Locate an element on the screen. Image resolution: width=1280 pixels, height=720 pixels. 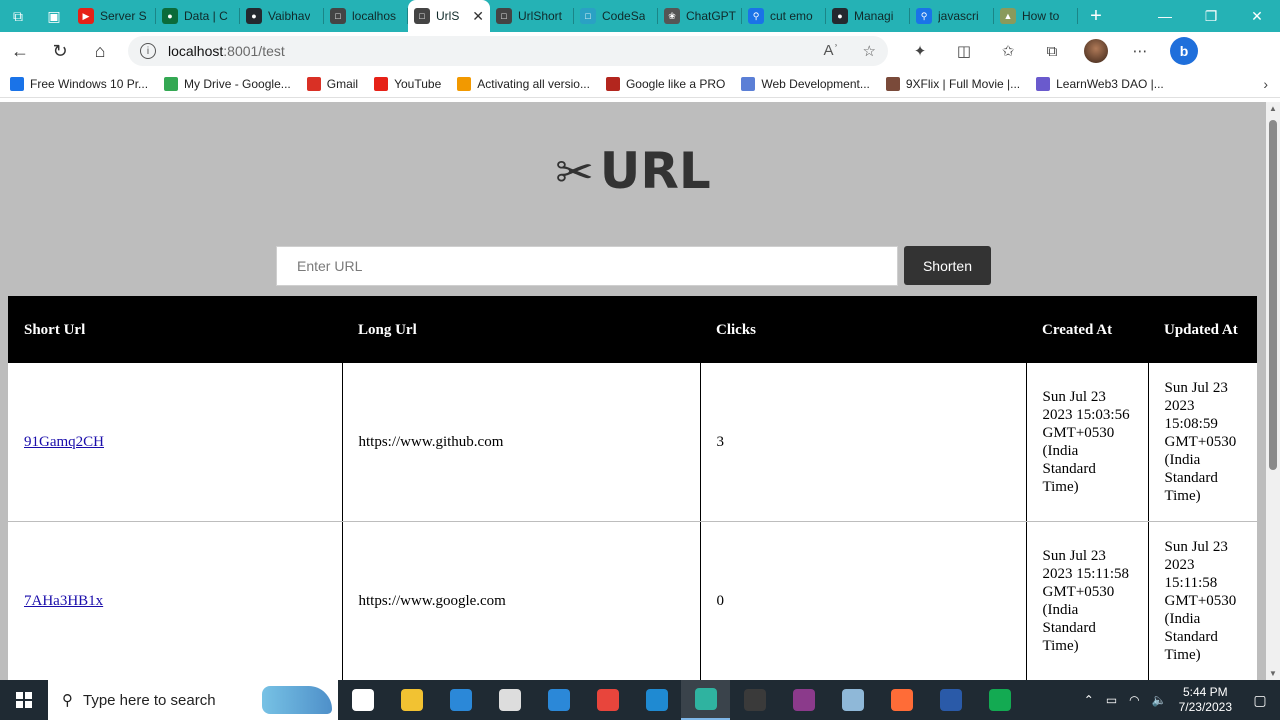
file-explorer-icon is located at coordinates (411, 700).